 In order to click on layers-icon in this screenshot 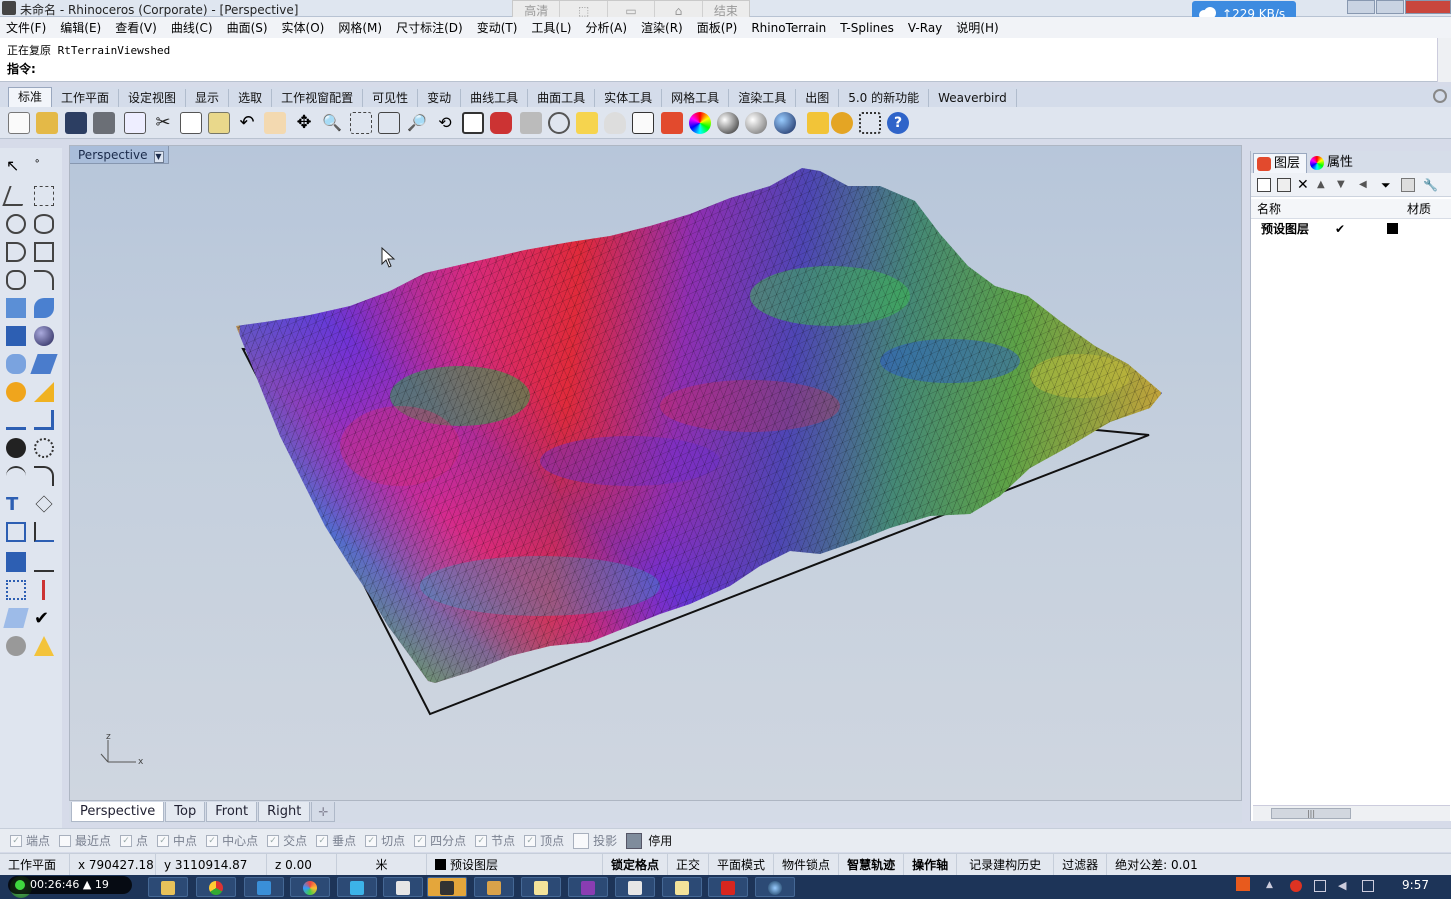, I will do `click(672, 123)`.